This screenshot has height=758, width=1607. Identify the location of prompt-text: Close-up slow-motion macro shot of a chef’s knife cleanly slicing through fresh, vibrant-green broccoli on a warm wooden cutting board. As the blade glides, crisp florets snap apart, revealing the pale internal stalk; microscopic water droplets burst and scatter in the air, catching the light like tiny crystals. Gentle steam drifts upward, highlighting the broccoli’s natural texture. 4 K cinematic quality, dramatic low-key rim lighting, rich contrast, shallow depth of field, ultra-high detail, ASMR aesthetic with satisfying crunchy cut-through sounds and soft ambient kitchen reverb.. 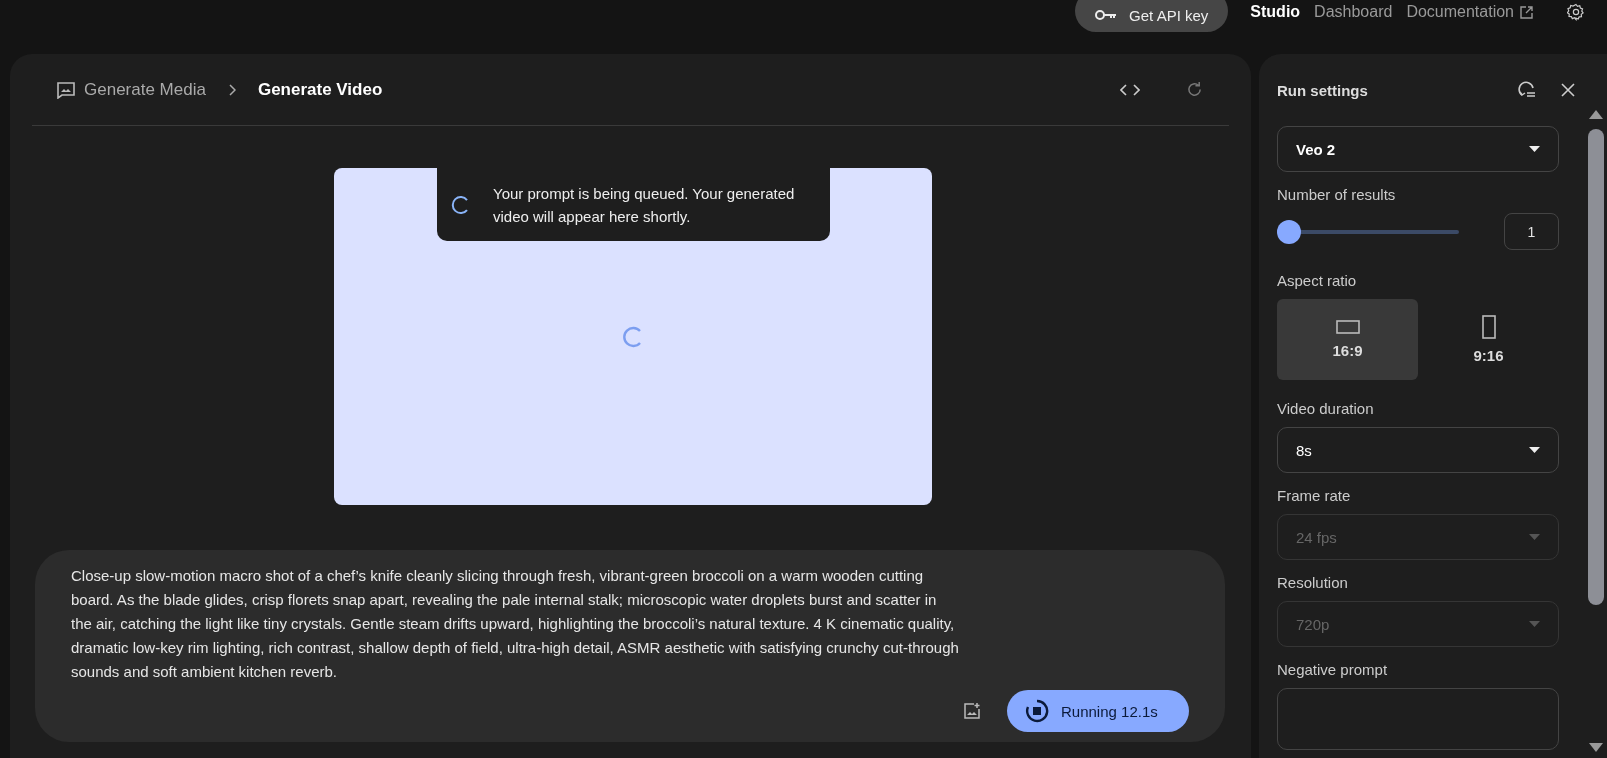
(515, 624).